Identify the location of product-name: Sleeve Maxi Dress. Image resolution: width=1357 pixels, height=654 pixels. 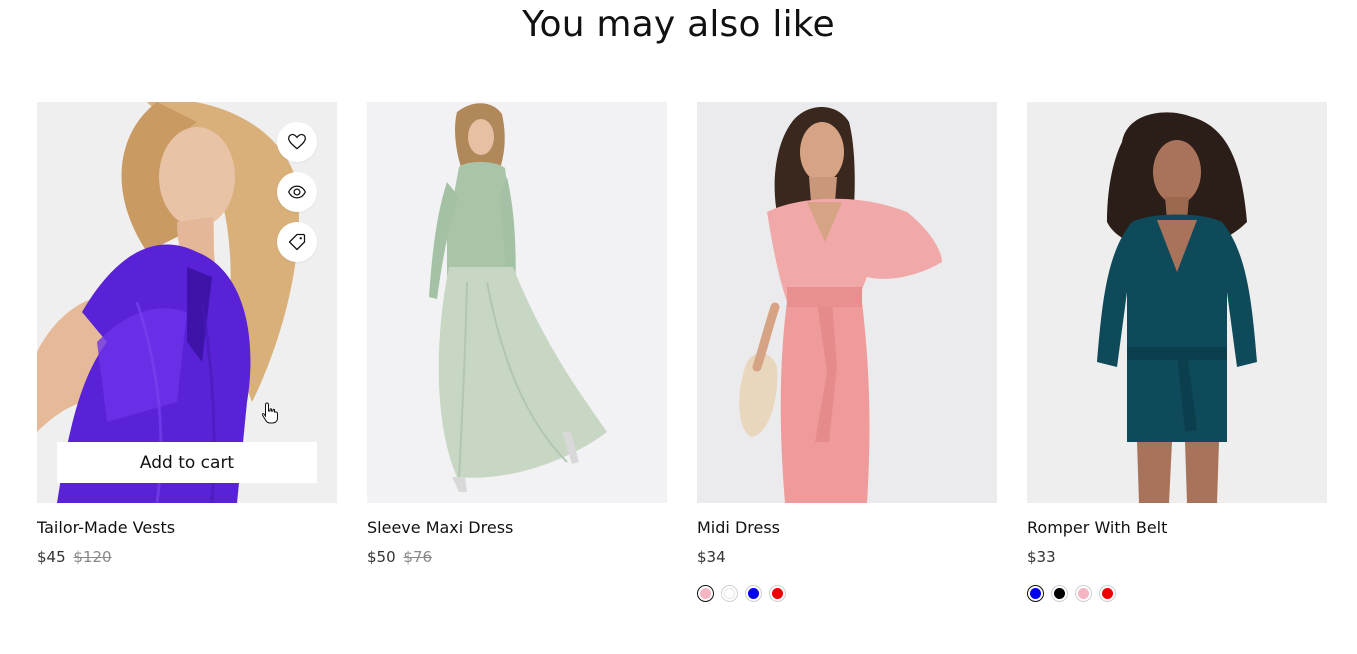
(440, 527).